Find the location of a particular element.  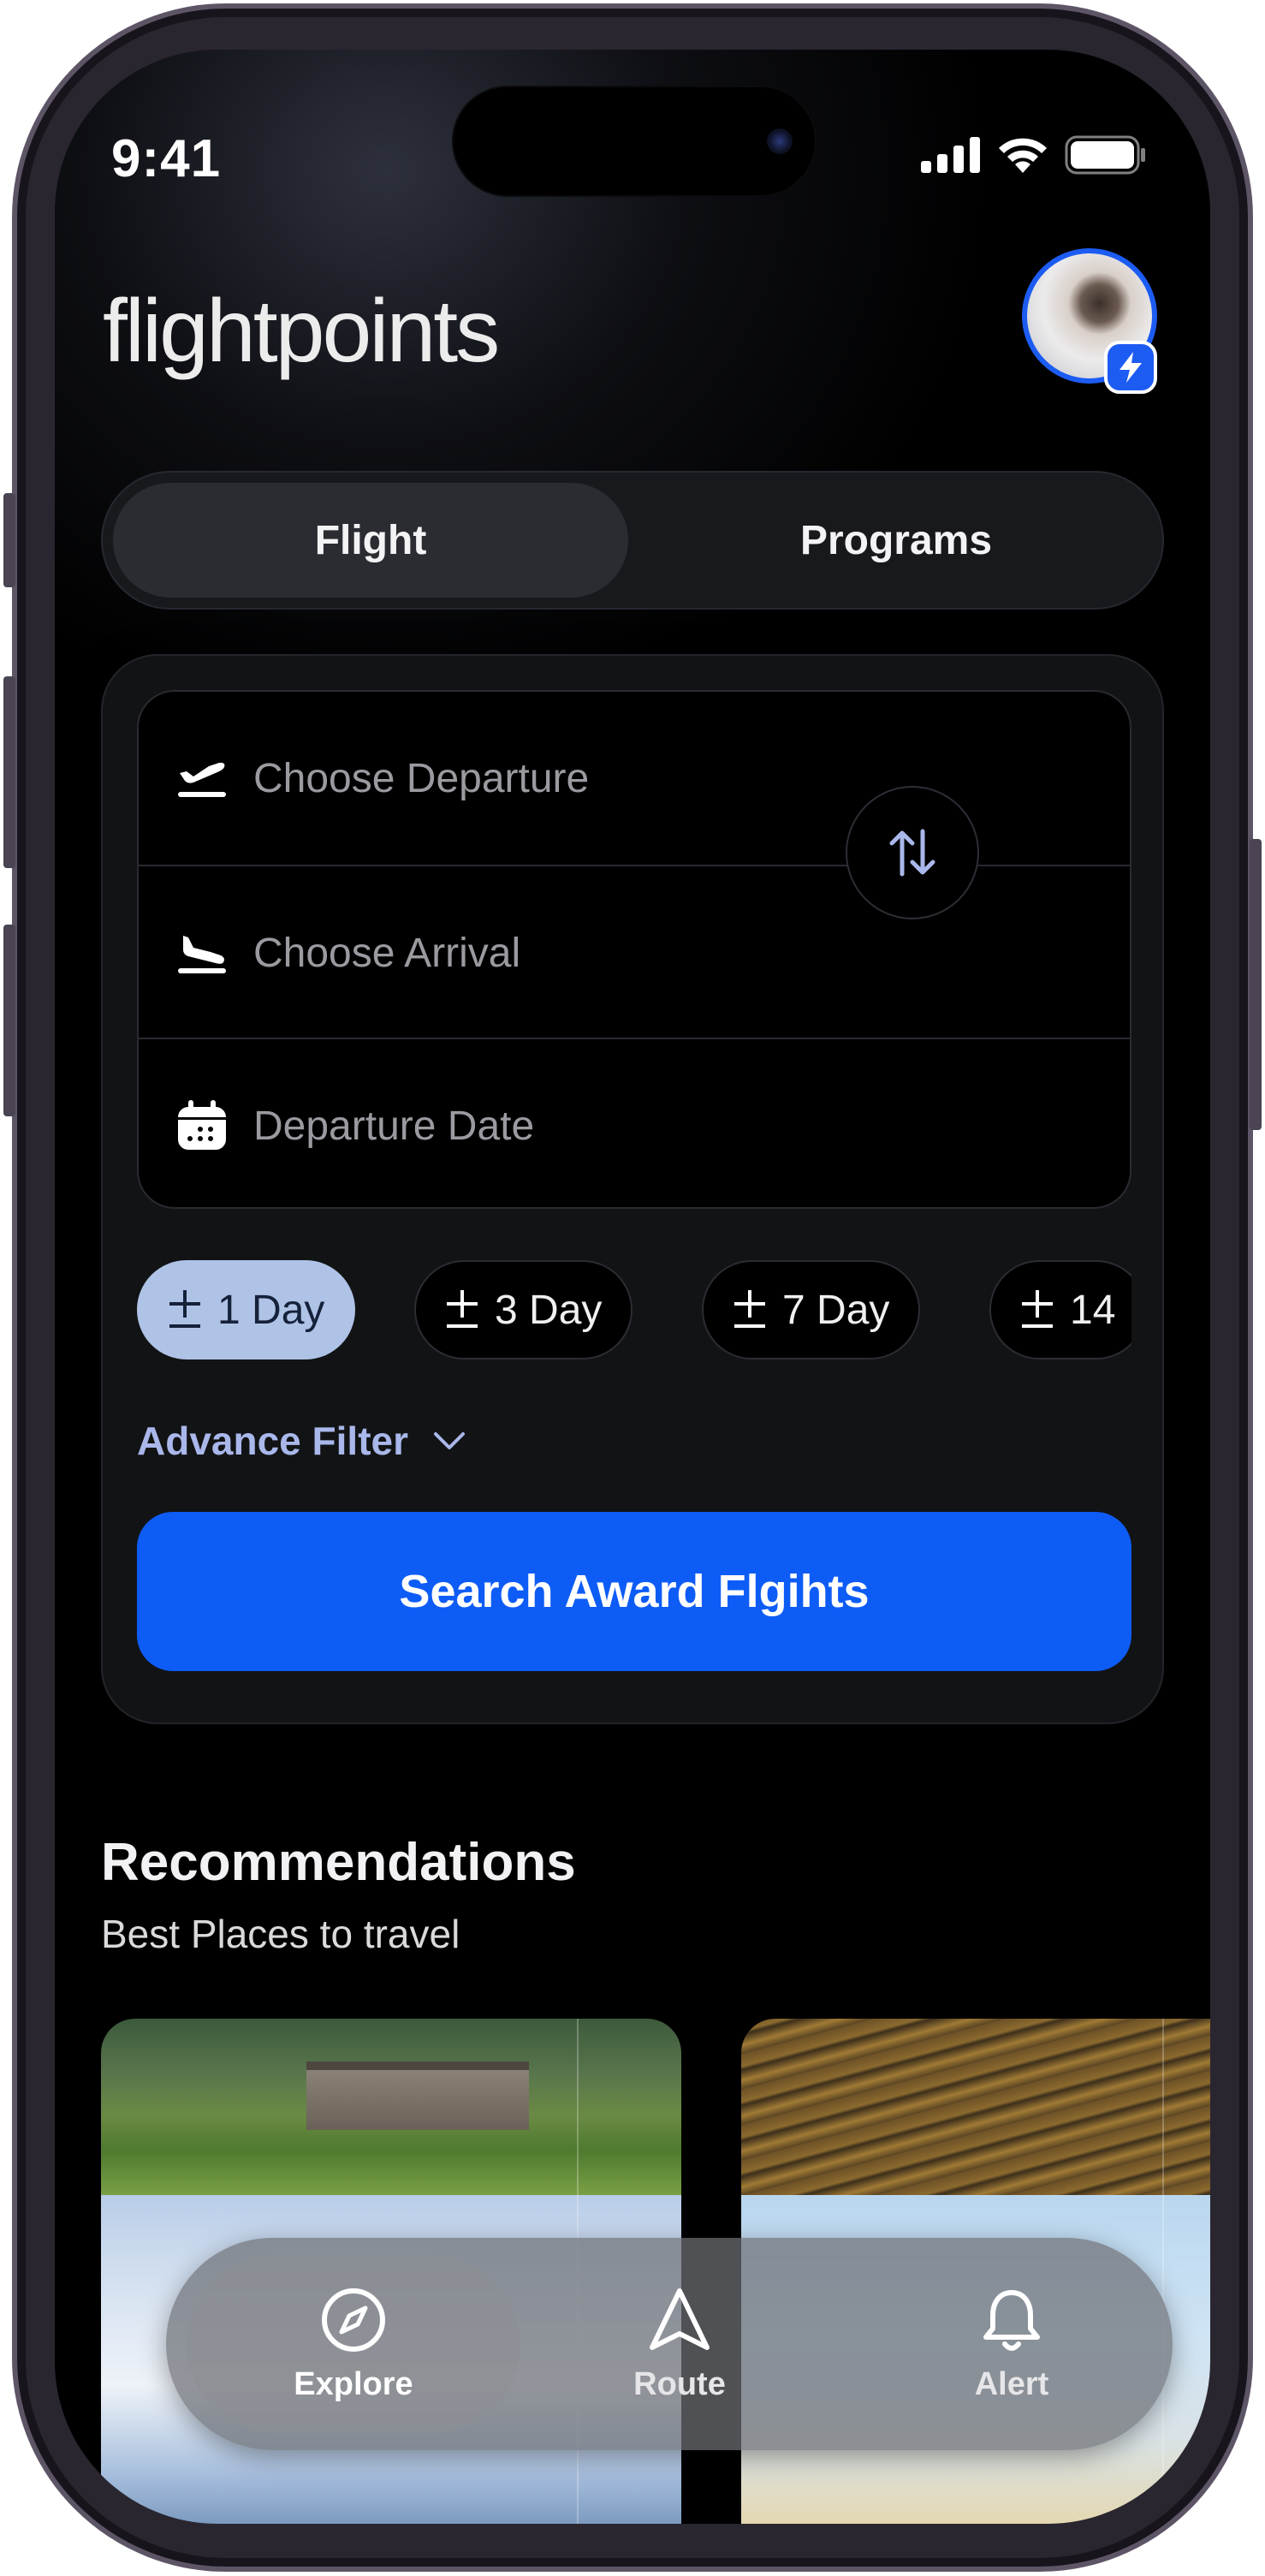

arrival-placeholder: Choose Arrival is located at coordinates (387, 953).